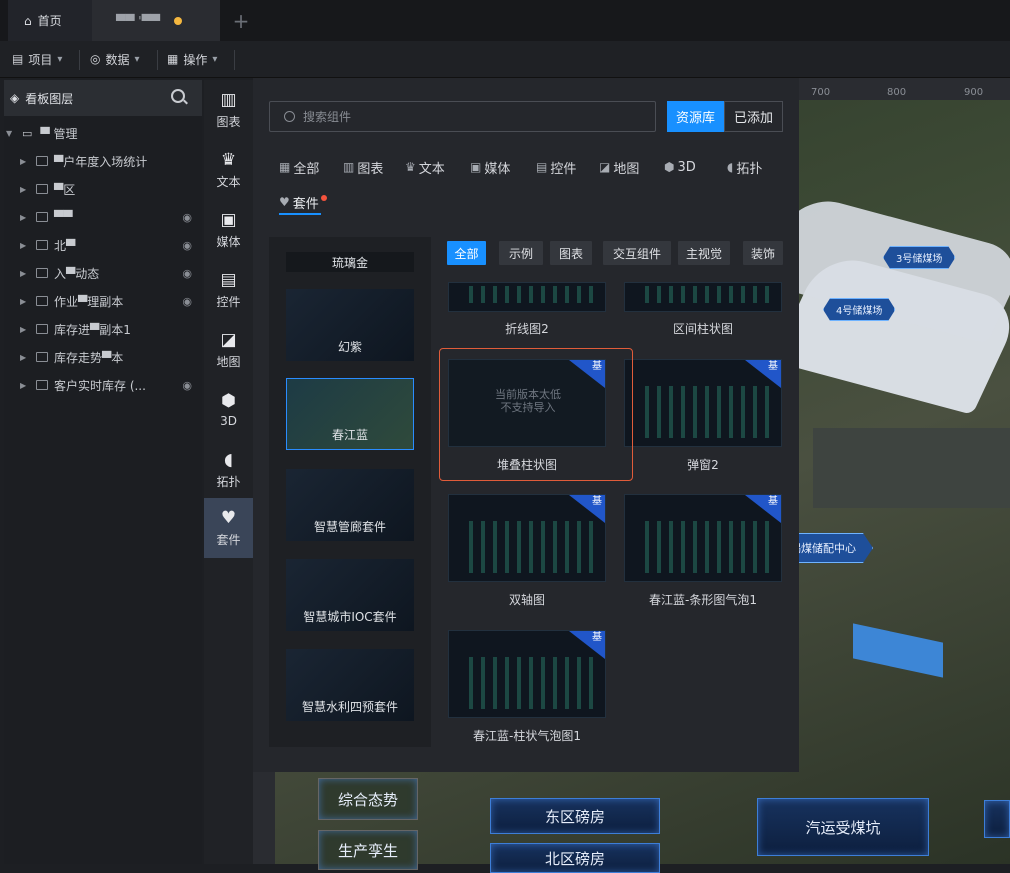  What do you see at coordinates (103, 301) in the screenshot?
I see `layer-item: ▶ 作业▀理副本 ◉` at bounding box center [103, 301].